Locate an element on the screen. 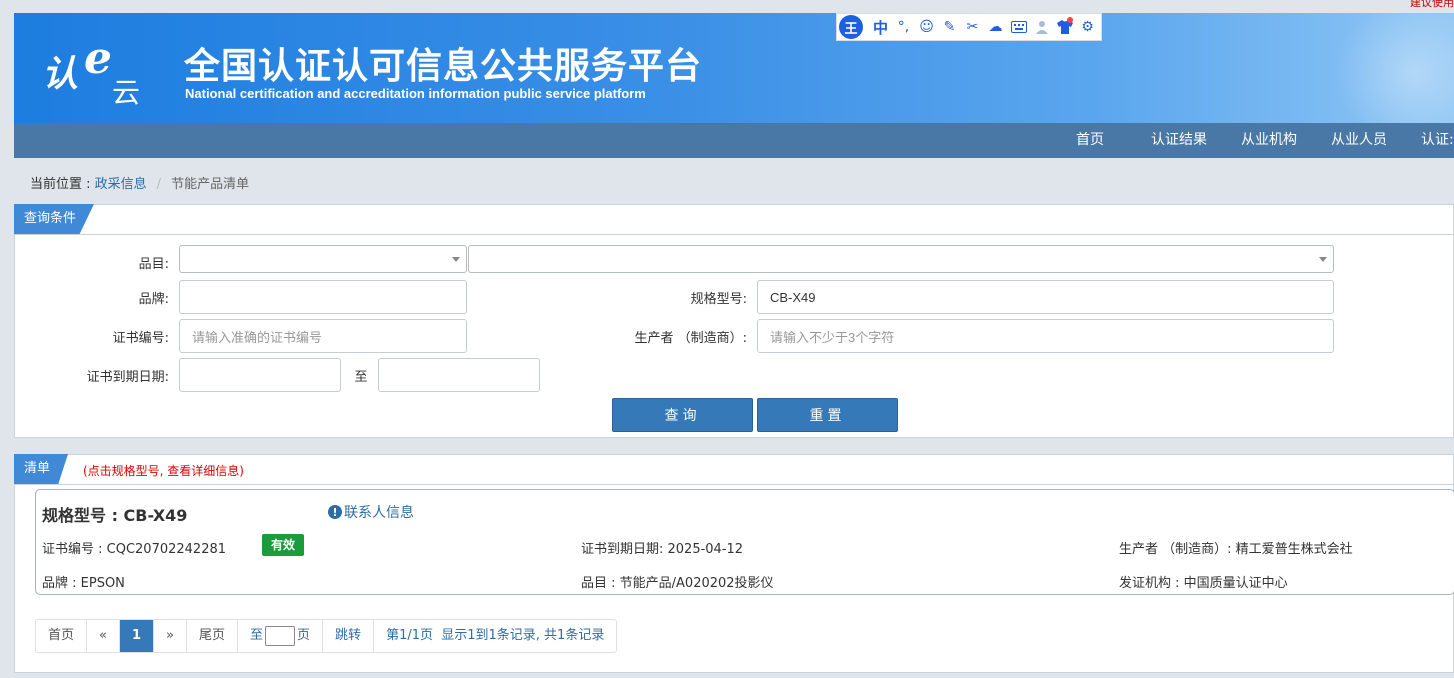 Image resolution: width=1454 pixels, height=678 pixels. producer-label: 生产者 （制造商）: is located at coordinates (690, 338).